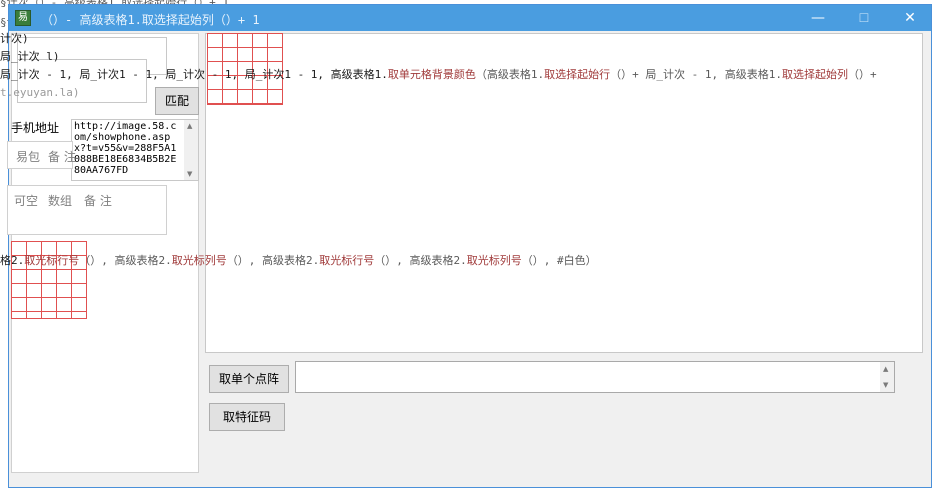 The width and height of the screenshot is (941, 493). What do you see at coordinates (14, 38) in the screenshot?
I see `code-line-3: 计次)` at bounding box center [14, 38].